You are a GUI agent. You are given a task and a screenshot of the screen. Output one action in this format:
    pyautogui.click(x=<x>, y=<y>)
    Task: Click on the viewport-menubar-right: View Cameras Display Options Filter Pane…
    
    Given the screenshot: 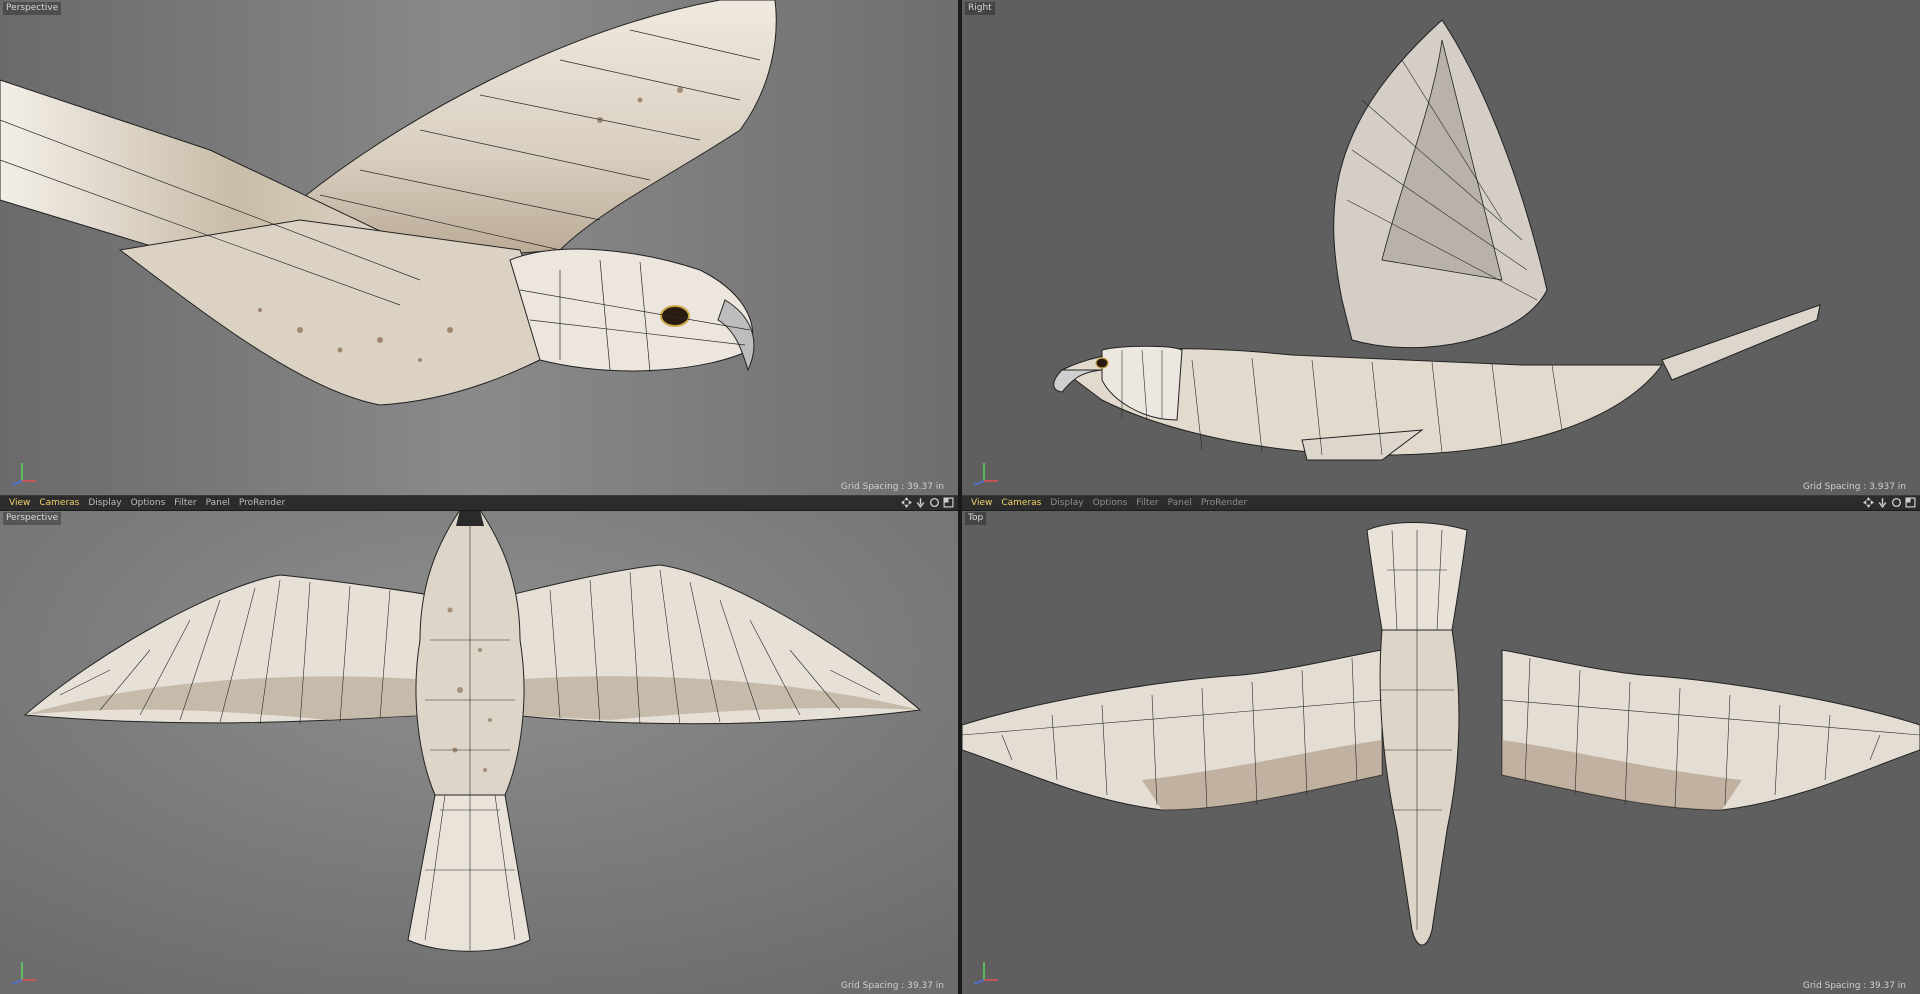 What is the action you would take?
    pyautogui.click(x=1441, y=503)
    